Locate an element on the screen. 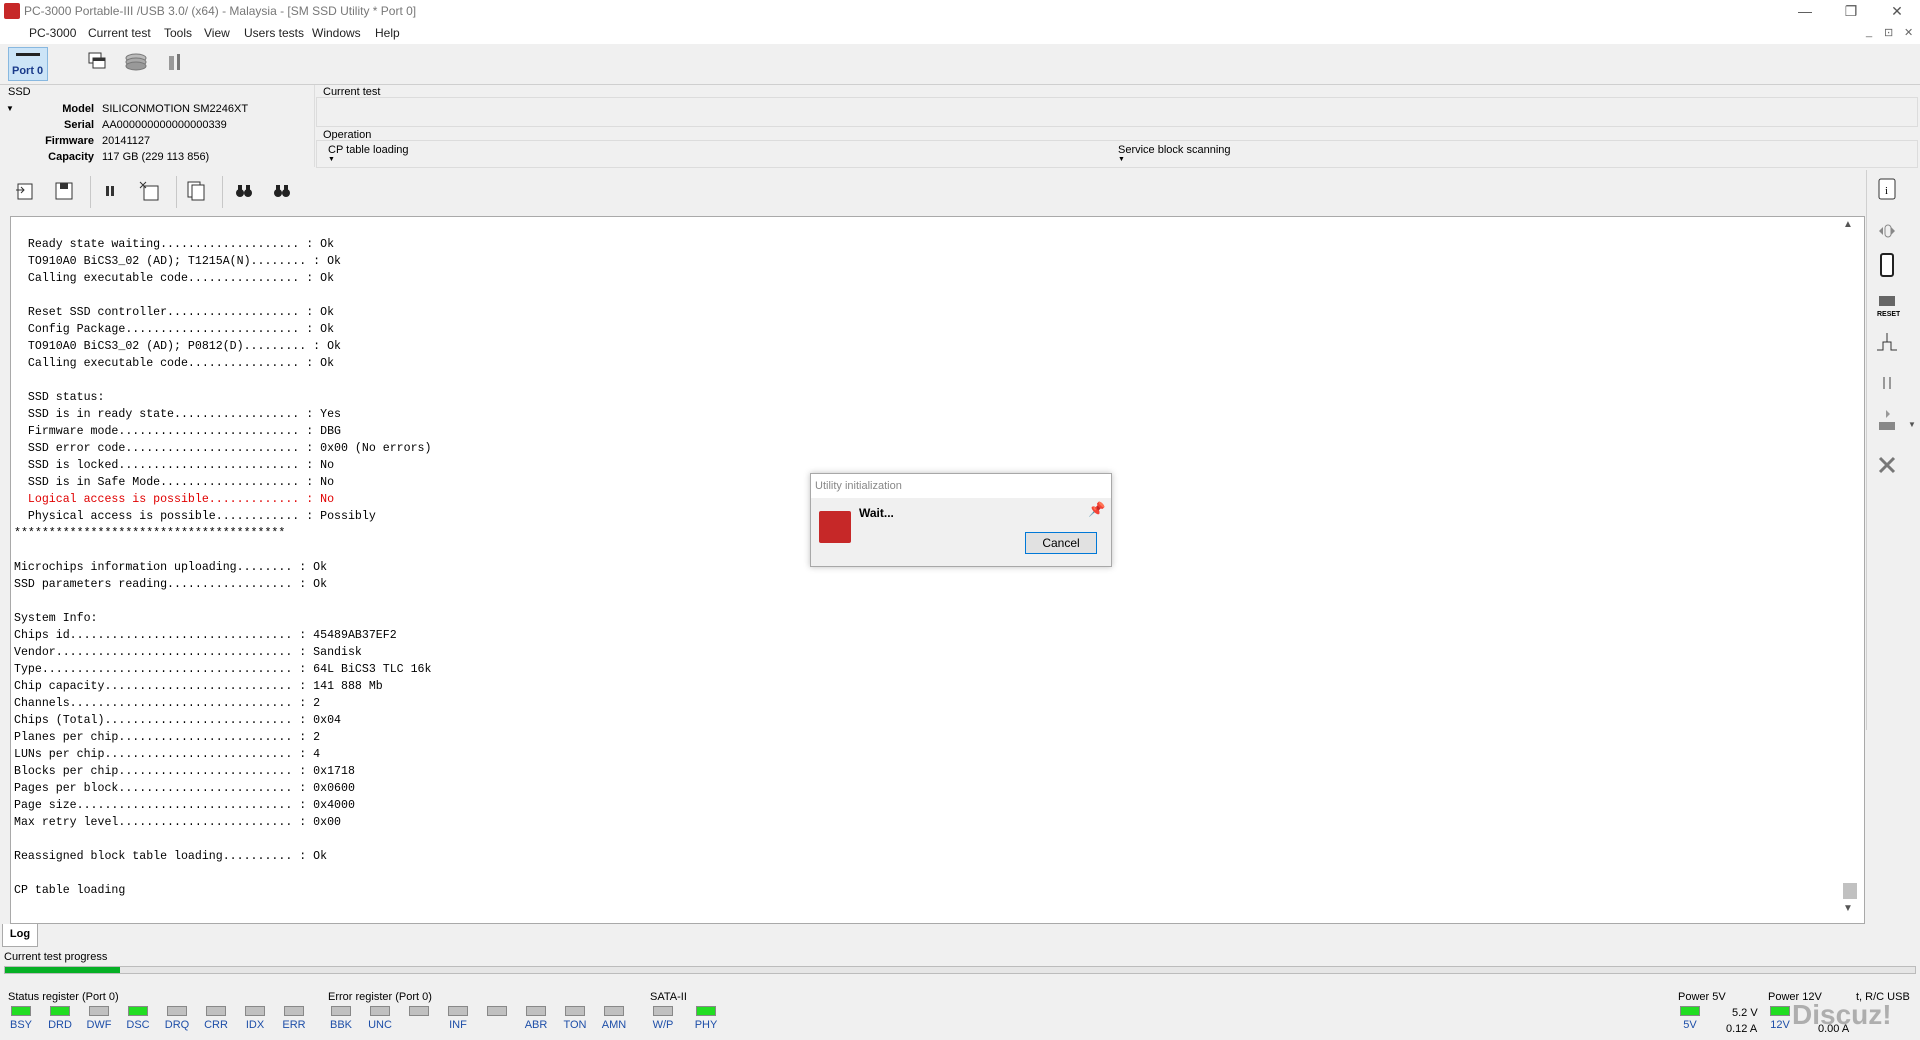 This screenshot has height=1040, width=1920. power5-voltage: 5.2 V is located at coordinates (1745, 1013).